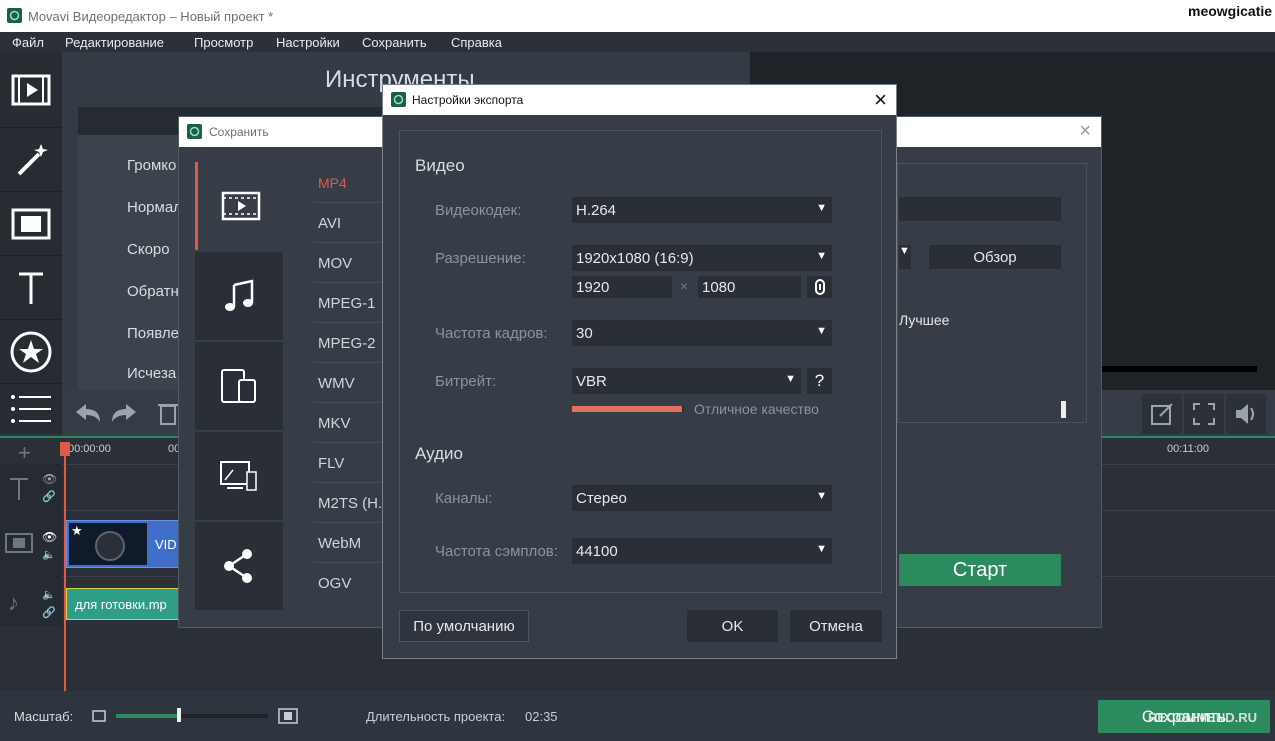  I want to click on trash-icon, so click(168, 414).